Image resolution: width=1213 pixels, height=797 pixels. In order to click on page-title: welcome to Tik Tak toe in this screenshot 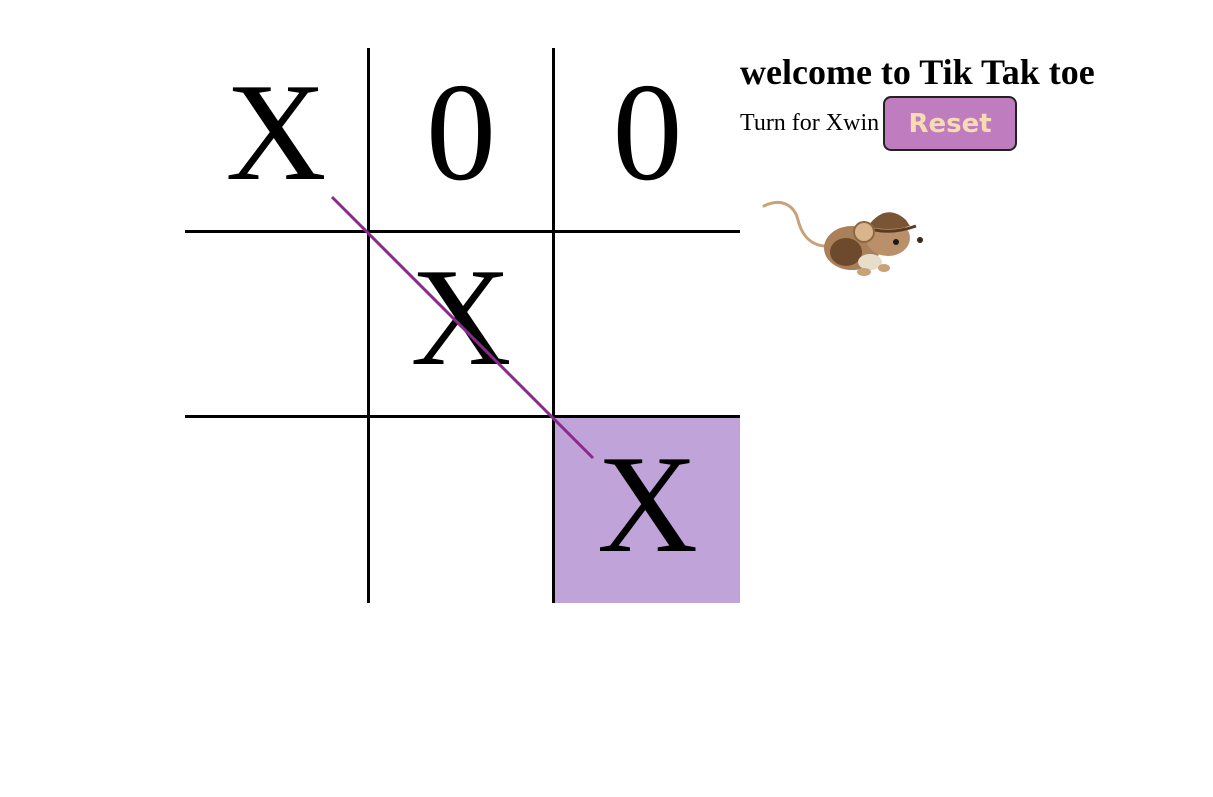, I will do `click(917, 72)`.